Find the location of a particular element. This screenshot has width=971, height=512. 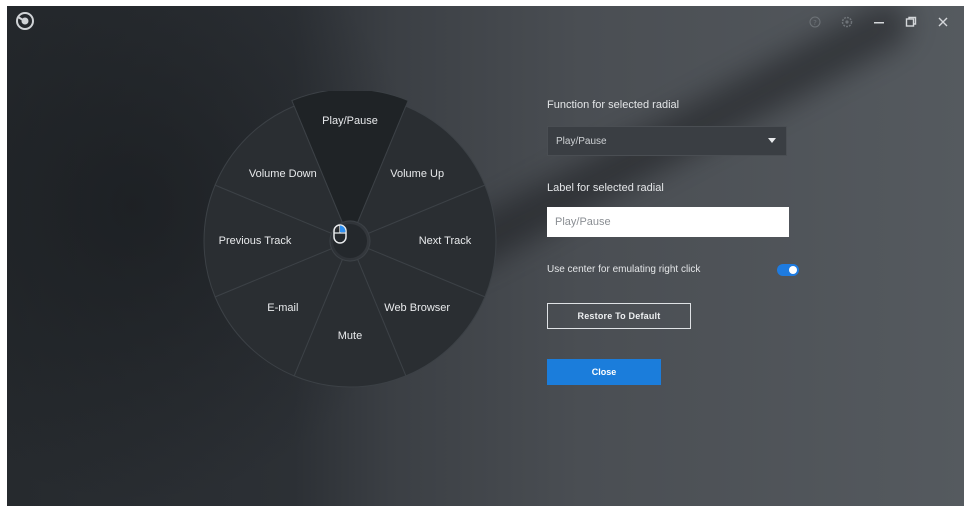

radial-label-label: Label for selected radial is located at coordinates (605, 188).